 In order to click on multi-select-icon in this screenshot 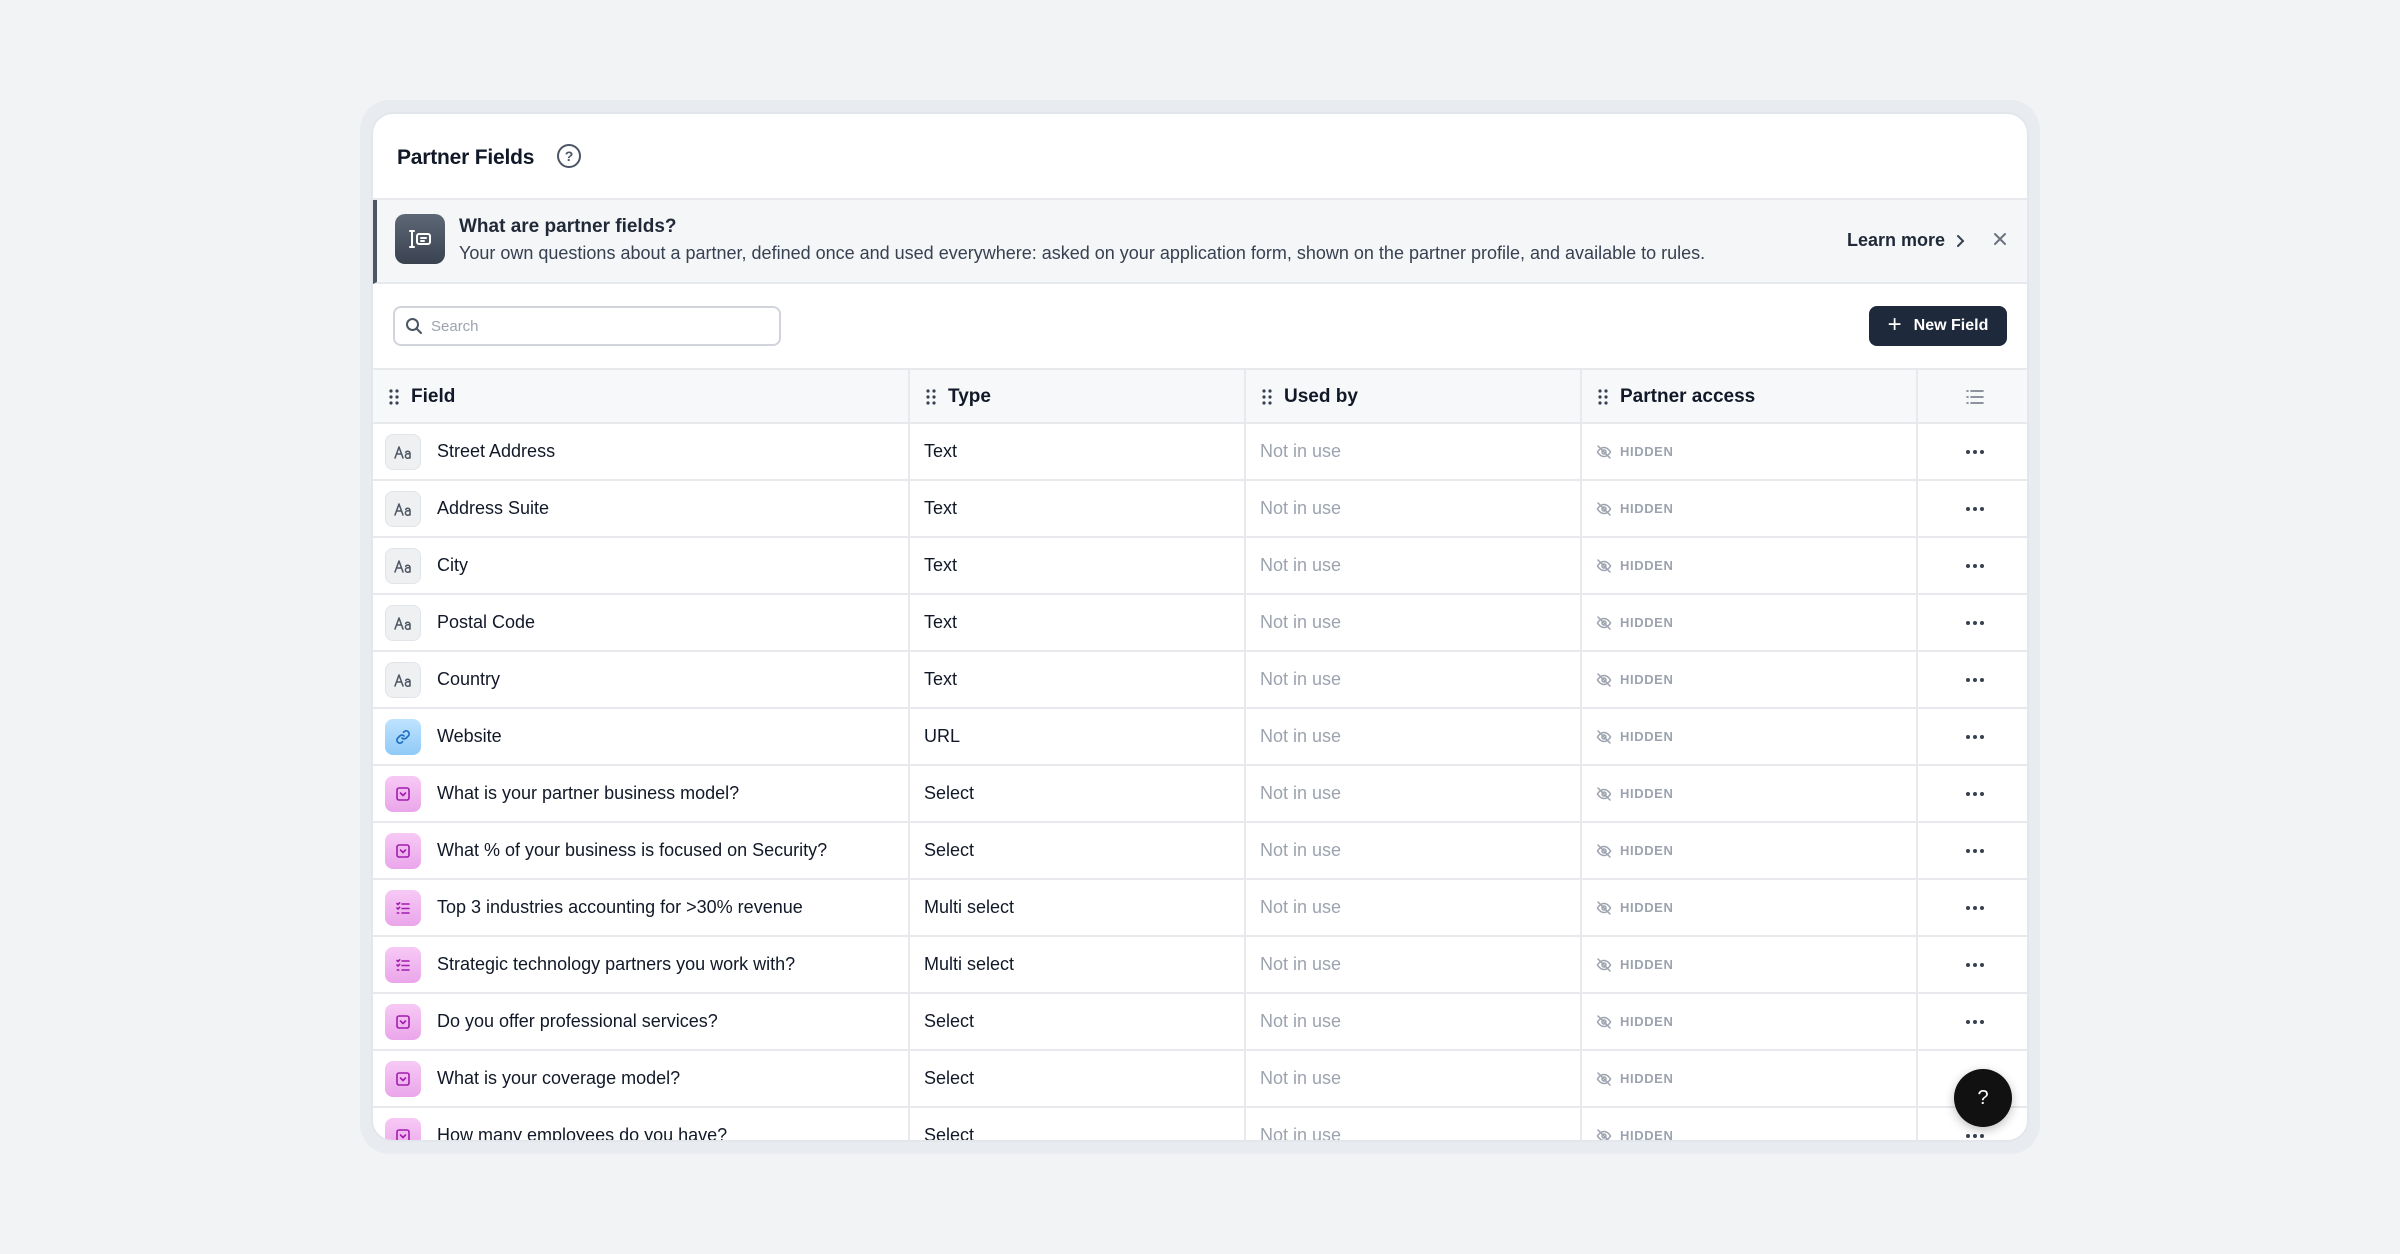, I will do `click(403, 964)`.